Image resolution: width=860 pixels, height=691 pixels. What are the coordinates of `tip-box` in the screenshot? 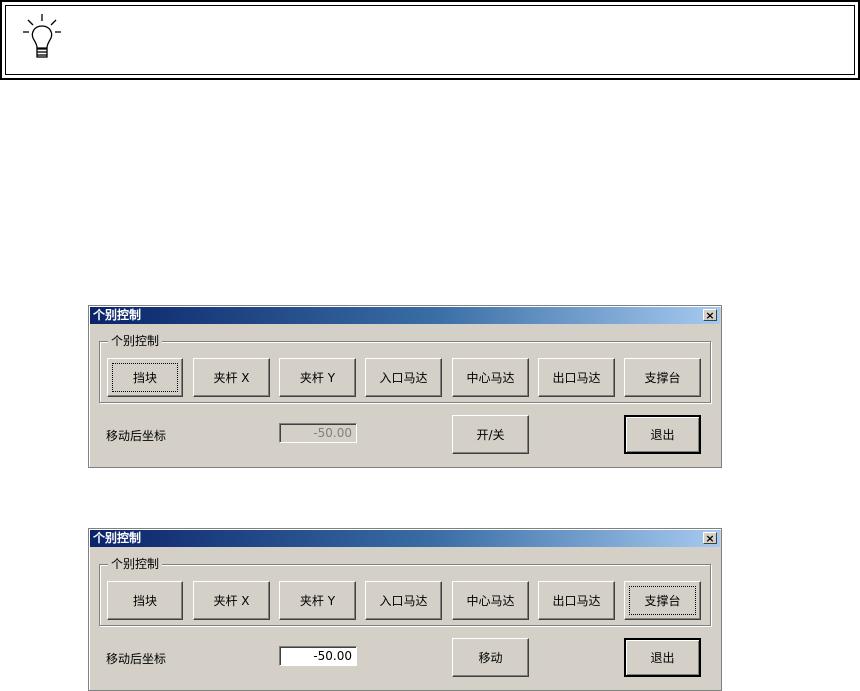 It's located at (430, 40).